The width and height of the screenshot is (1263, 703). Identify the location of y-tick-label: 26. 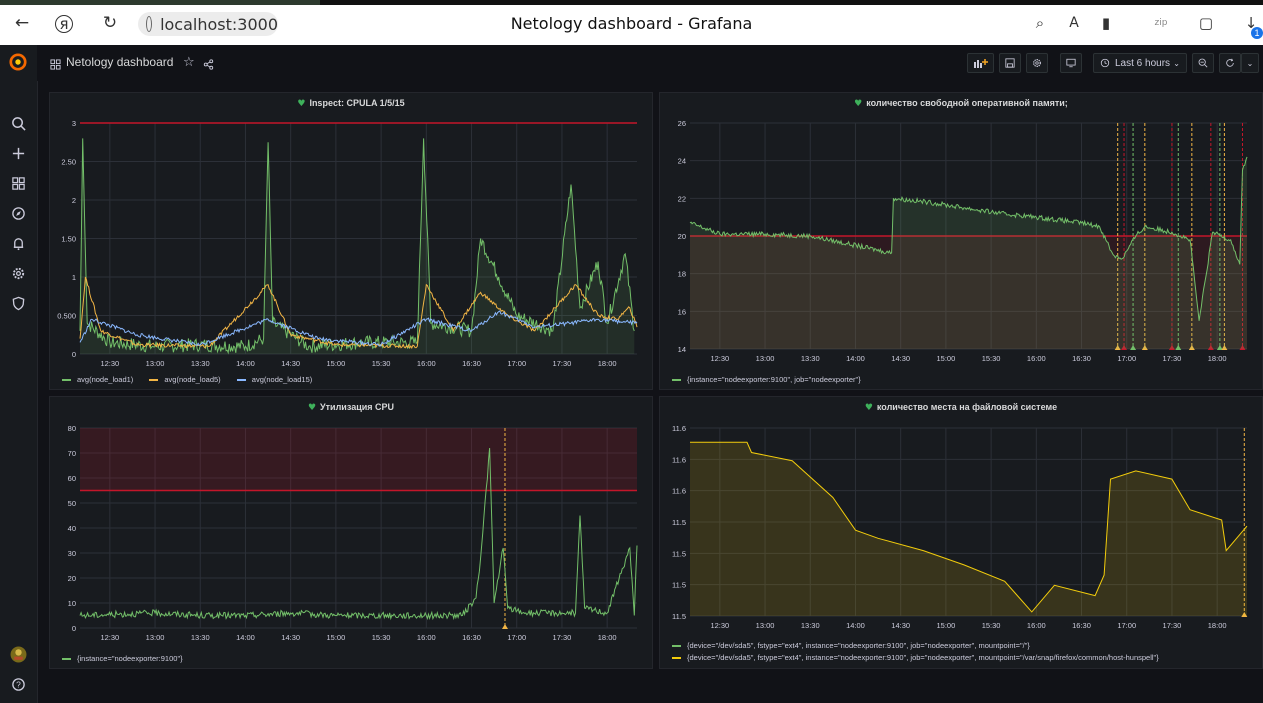
(682, 123).